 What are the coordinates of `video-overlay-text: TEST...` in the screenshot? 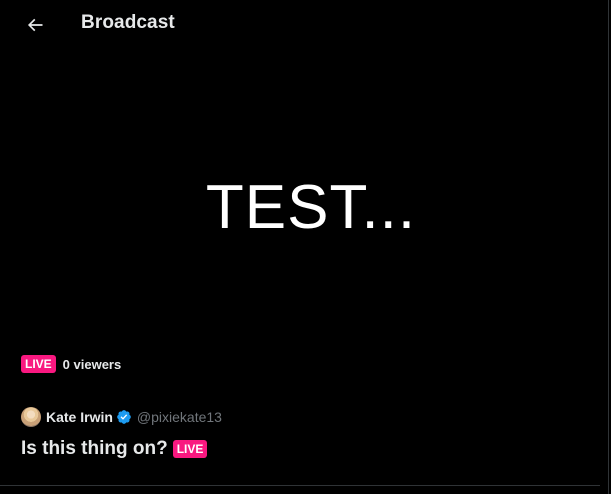 It's located at (311, 207).